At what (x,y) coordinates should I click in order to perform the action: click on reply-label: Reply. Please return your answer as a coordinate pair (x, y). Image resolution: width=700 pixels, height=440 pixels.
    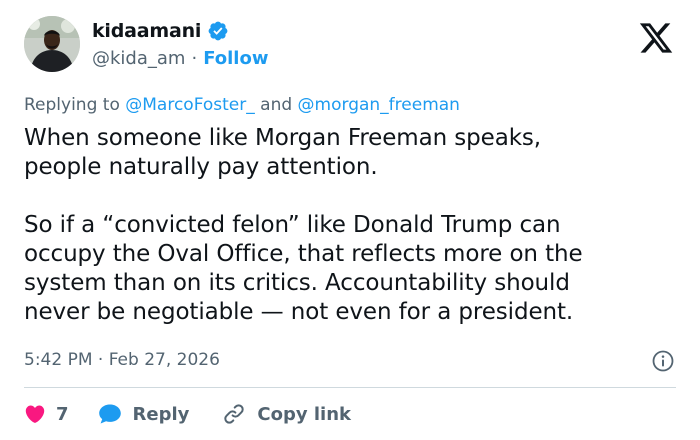
    Looking at the image, I should click on (161, 414).